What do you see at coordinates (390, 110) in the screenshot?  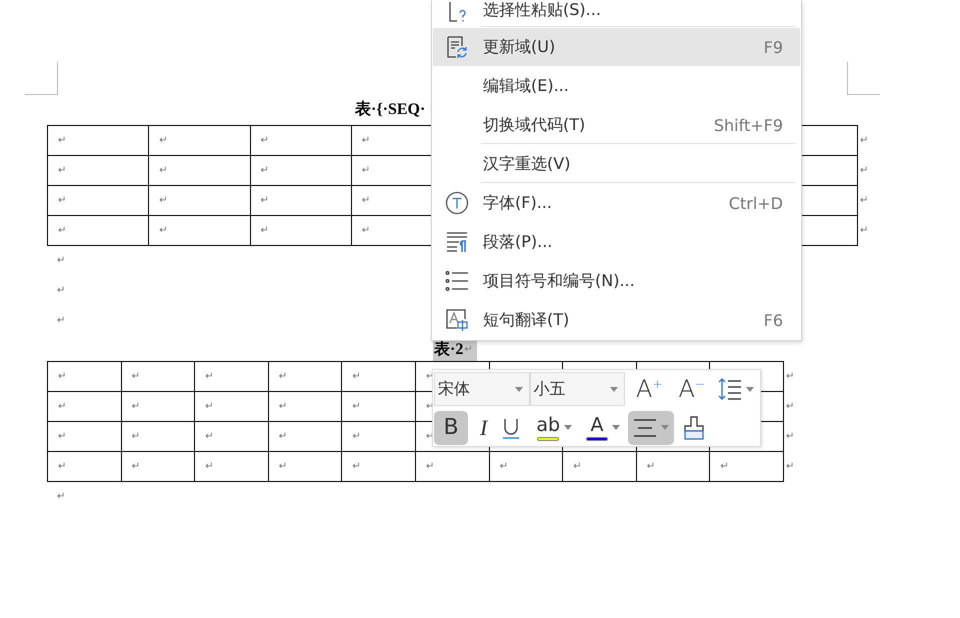 I see `table-caption: 表·{·SEQ·` at bounding box center [390, 110].